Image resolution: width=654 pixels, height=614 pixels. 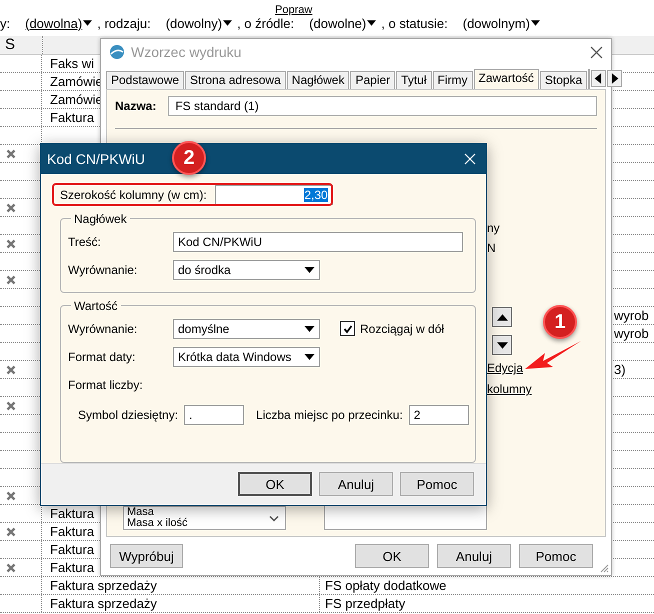 I want to click on try-button: Wypróbuj, so click(x=146, y=556).